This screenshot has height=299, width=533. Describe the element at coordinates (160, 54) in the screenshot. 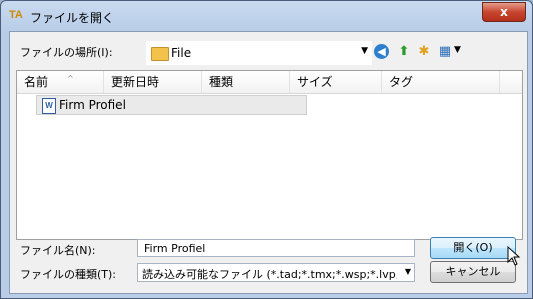

I see `folder-icon` at that location.